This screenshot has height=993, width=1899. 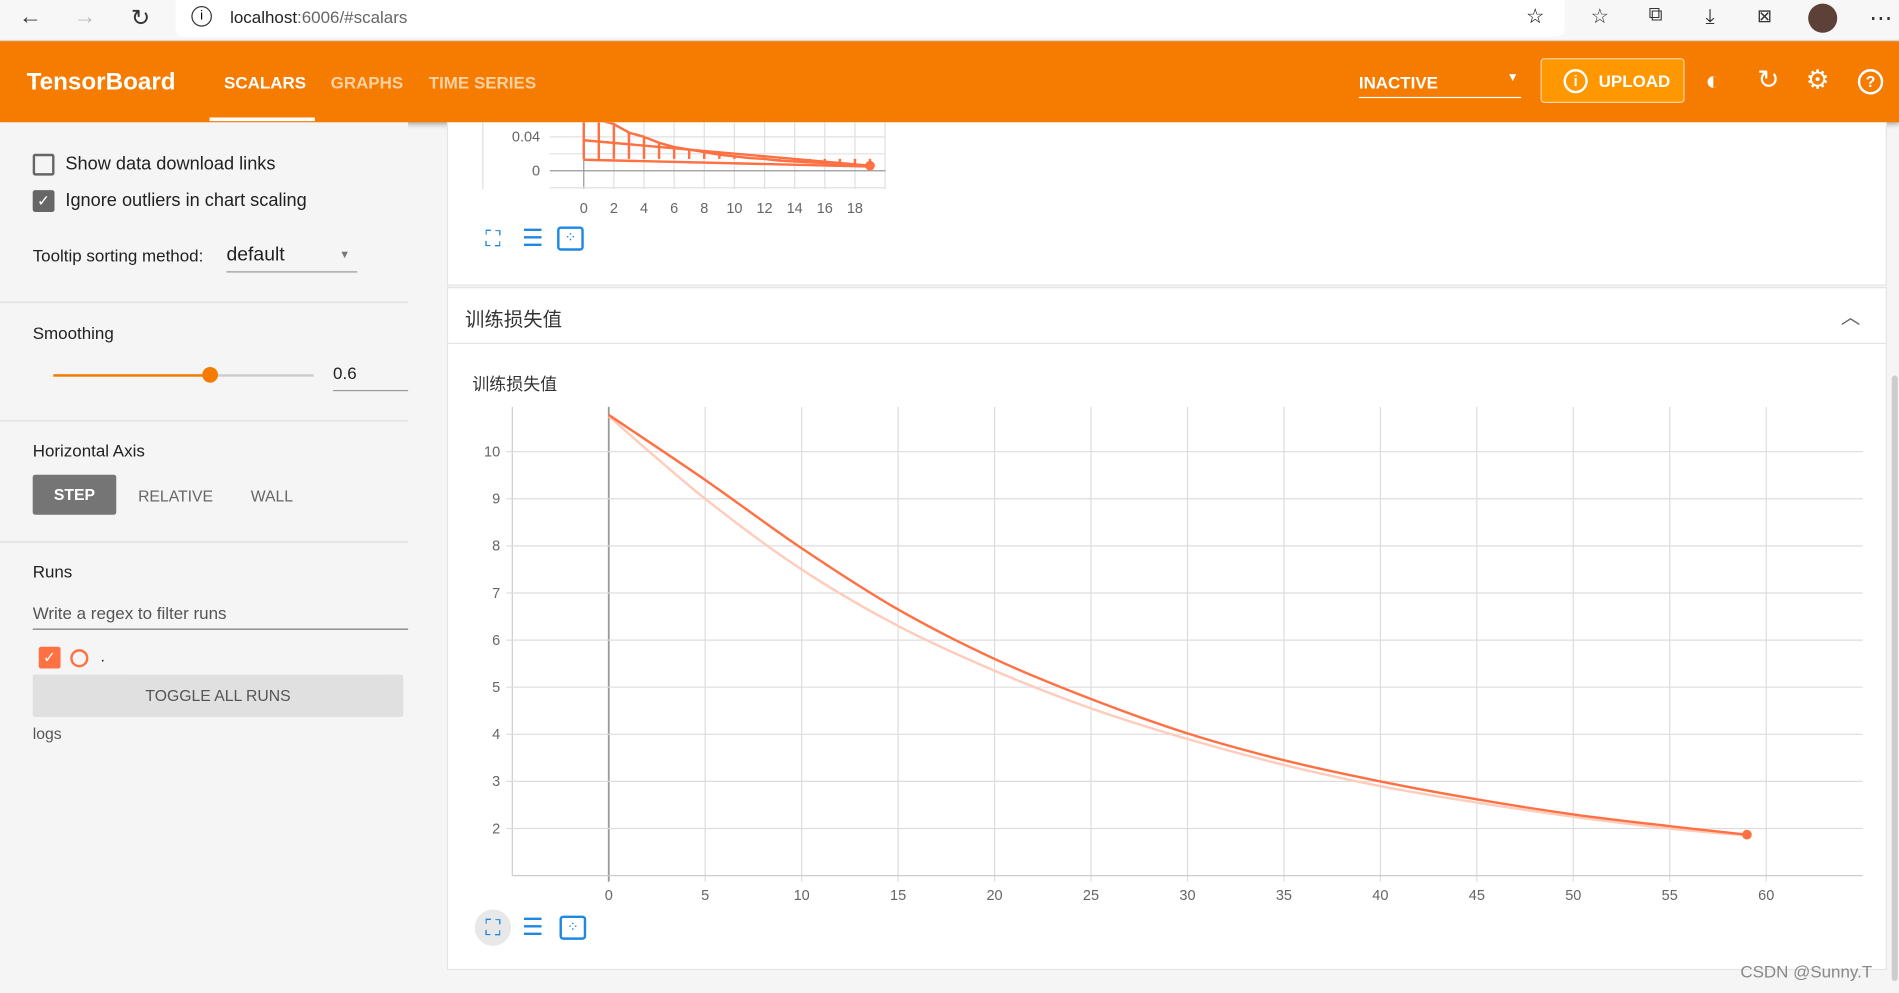 What do you see at coordinates (855, 209) in the screenshot?
I see `x-tick-label: 18` at bounding box center [855, 209].